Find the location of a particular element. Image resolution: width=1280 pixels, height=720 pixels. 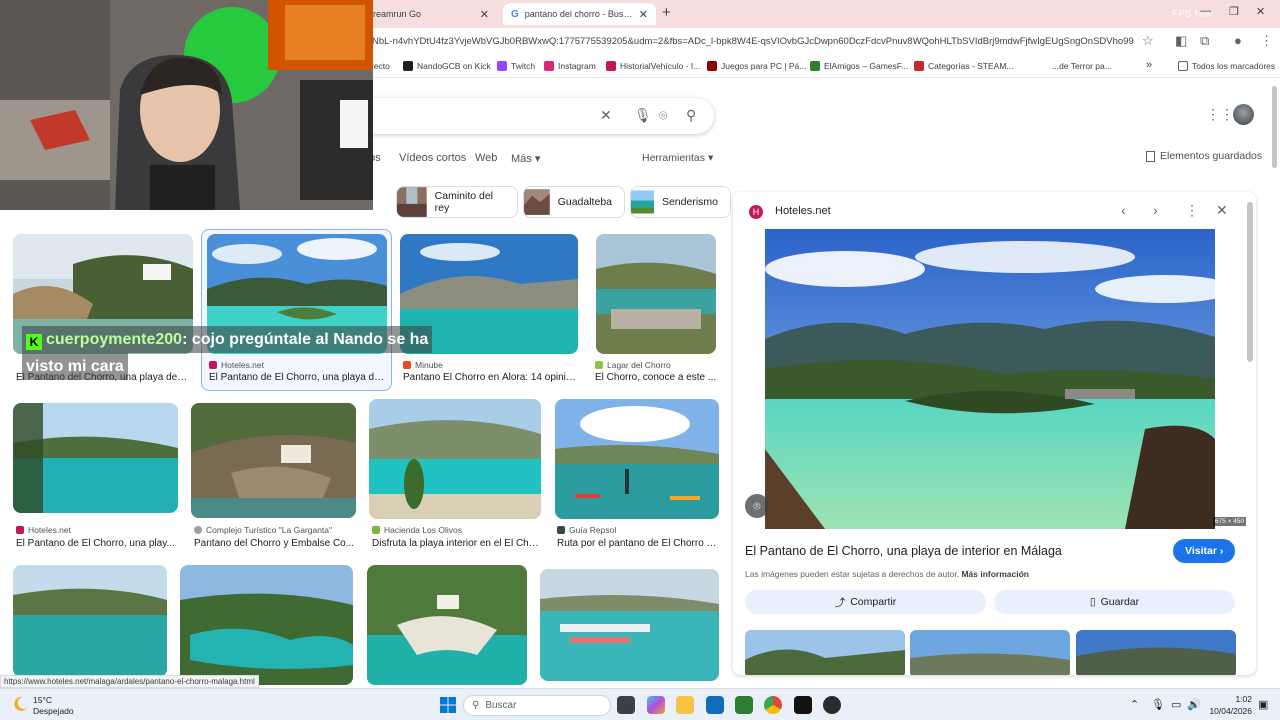

voice-search-icon: 🎙 is located at coordinates (643, 115).